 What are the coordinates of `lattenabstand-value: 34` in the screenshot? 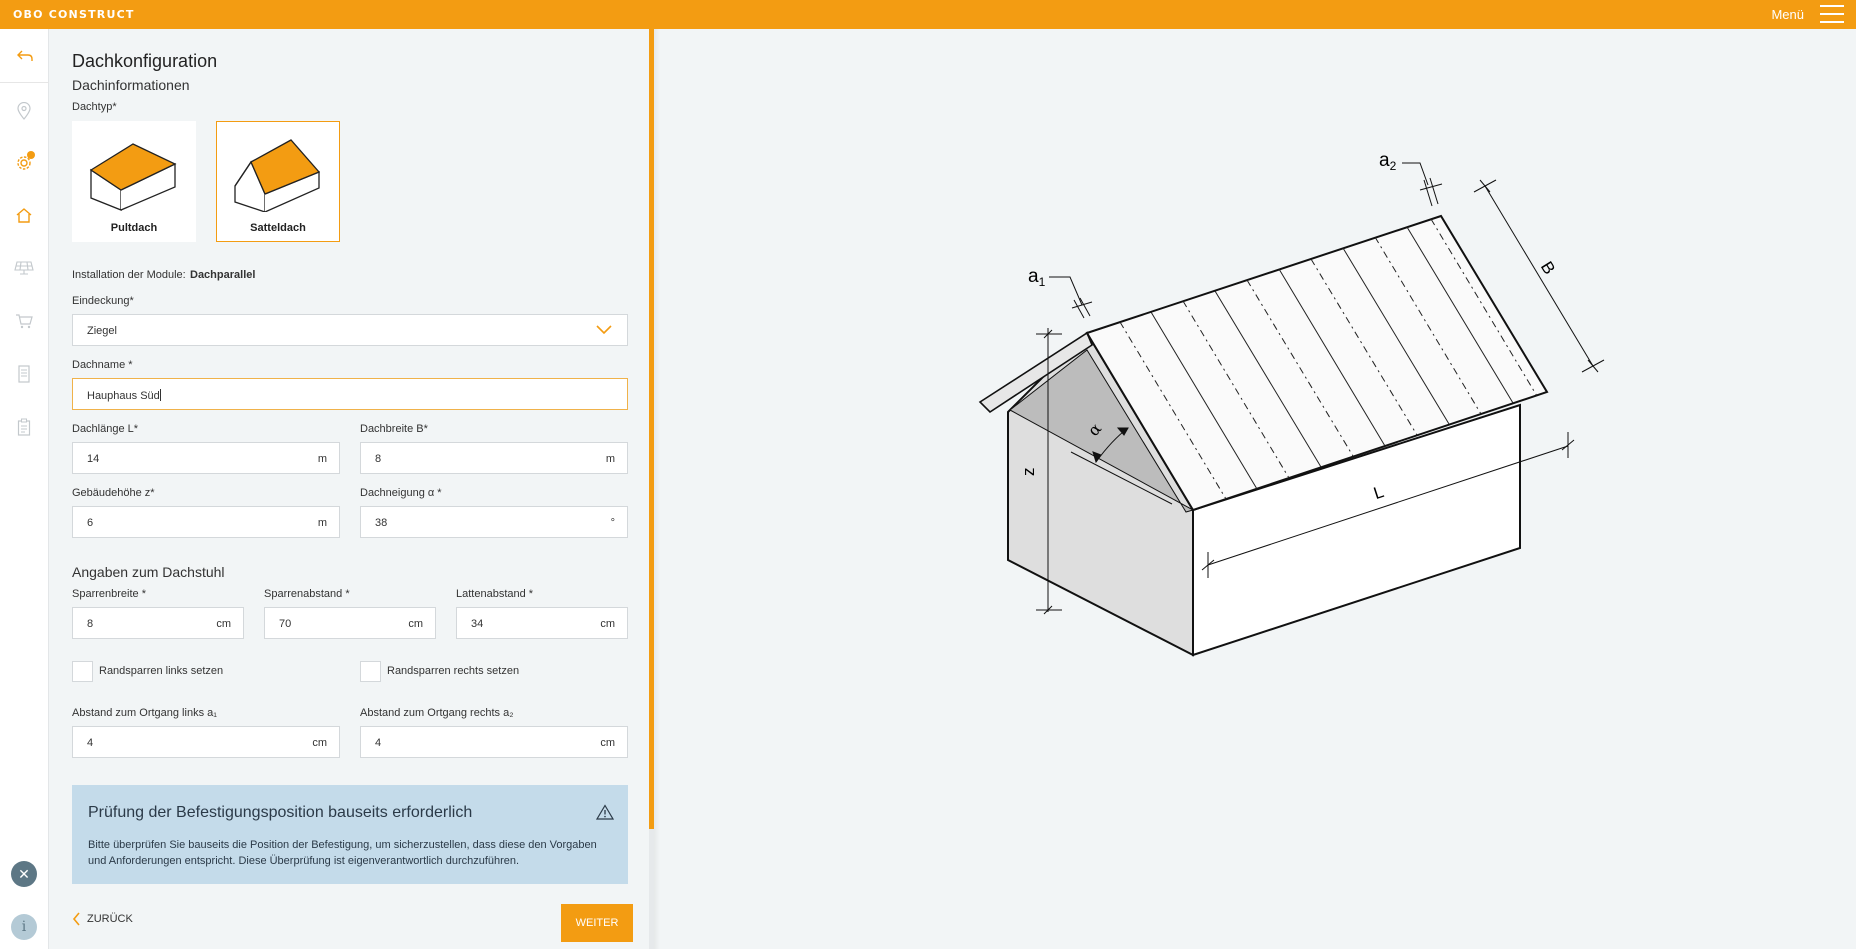 It's located at (477, 624).